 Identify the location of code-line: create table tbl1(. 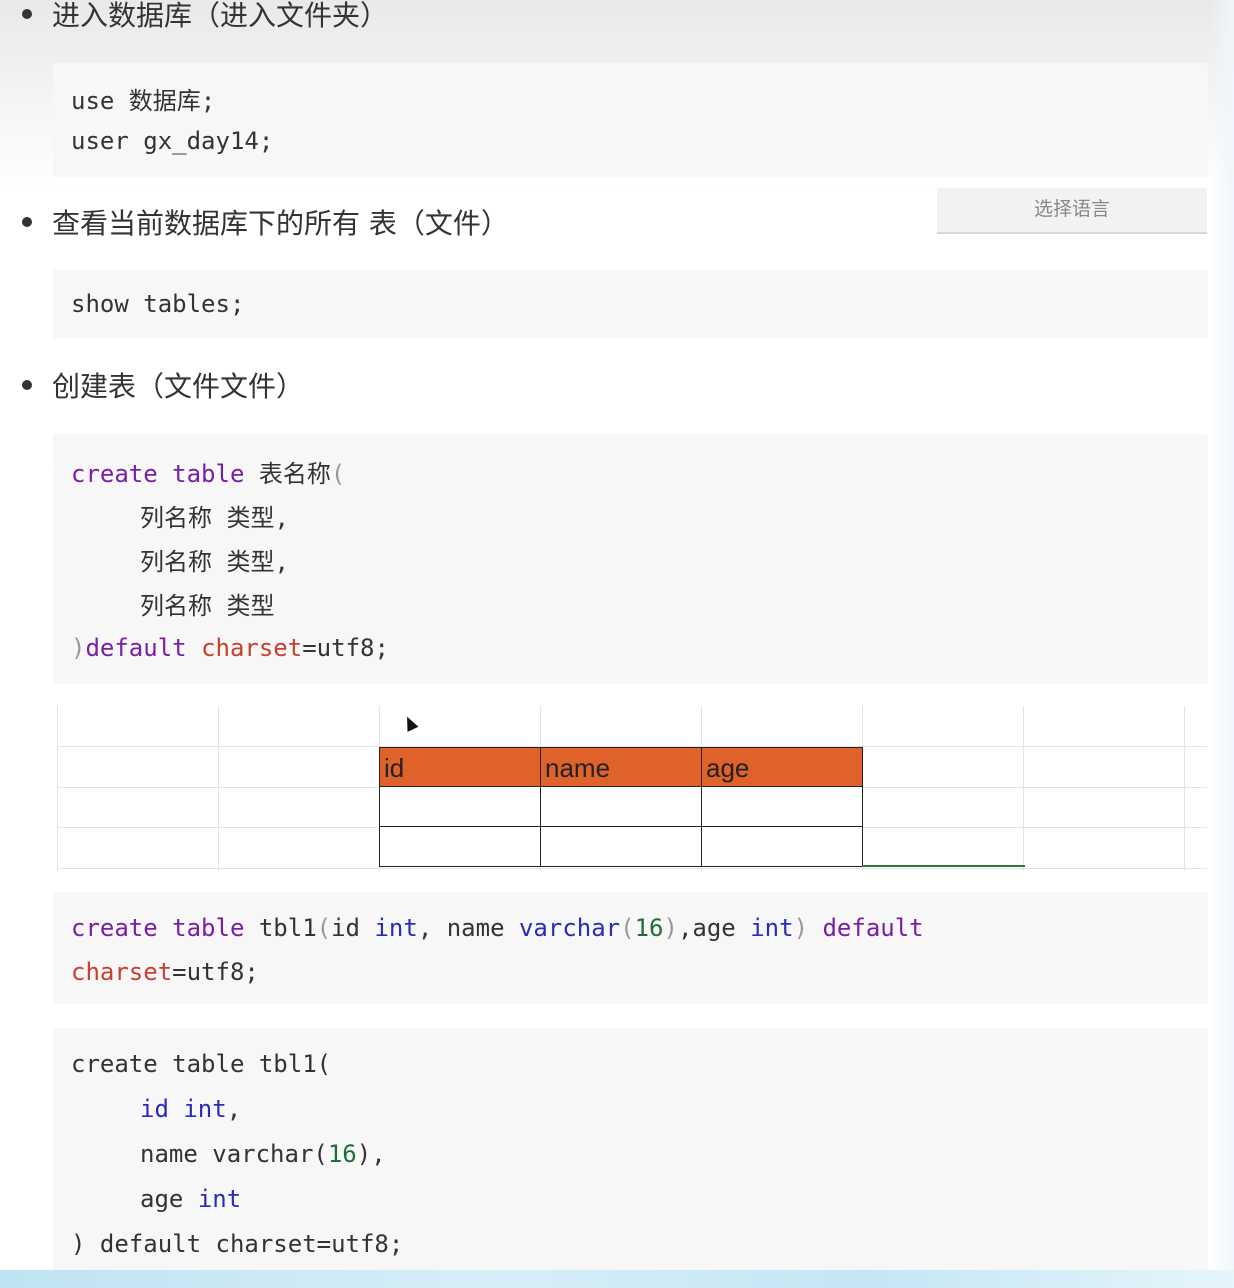
(201, 1064).